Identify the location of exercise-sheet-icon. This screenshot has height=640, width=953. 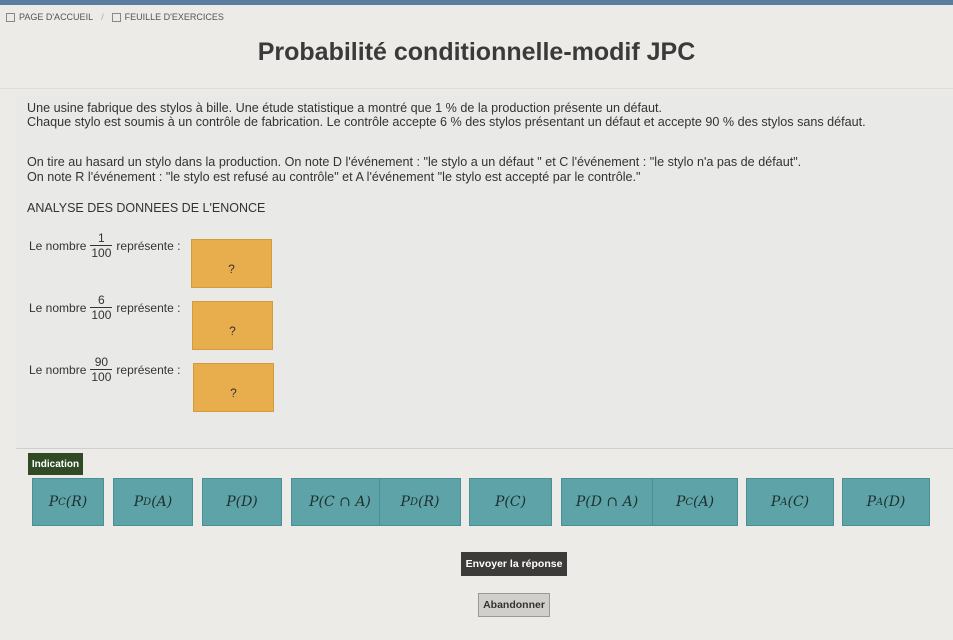
(116, 17).